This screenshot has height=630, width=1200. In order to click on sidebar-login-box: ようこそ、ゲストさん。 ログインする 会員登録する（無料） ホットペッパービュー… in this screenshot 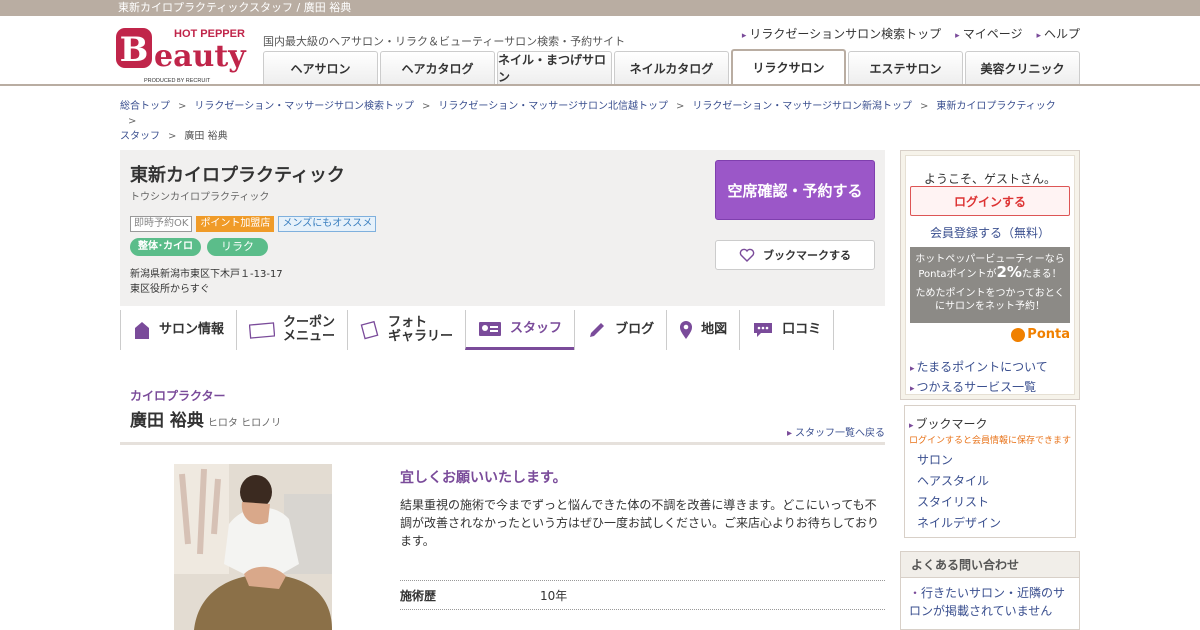, I will do `click(990, 275)`.